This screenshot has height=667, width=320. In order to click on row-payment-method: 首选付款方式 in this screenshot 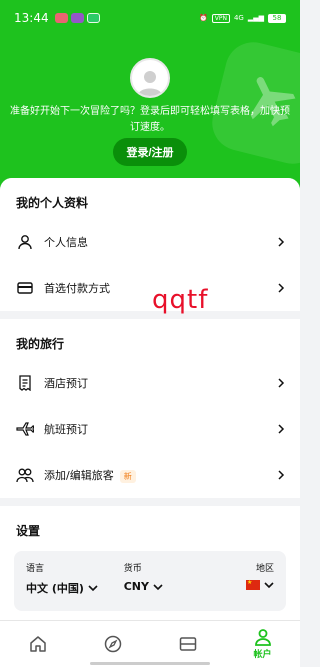, I will do `click(150, 288)`.